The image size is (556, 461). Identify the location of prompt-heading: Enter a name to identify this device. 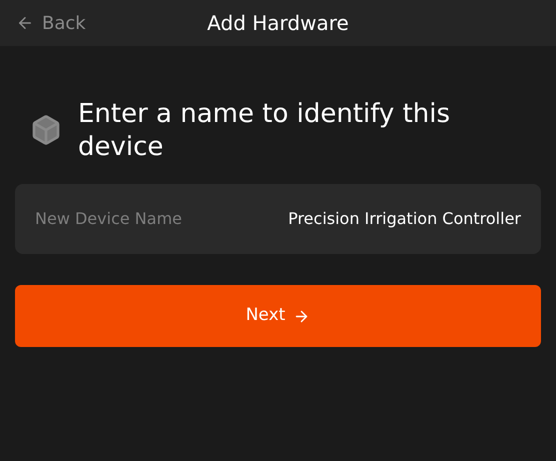
(265, 131).